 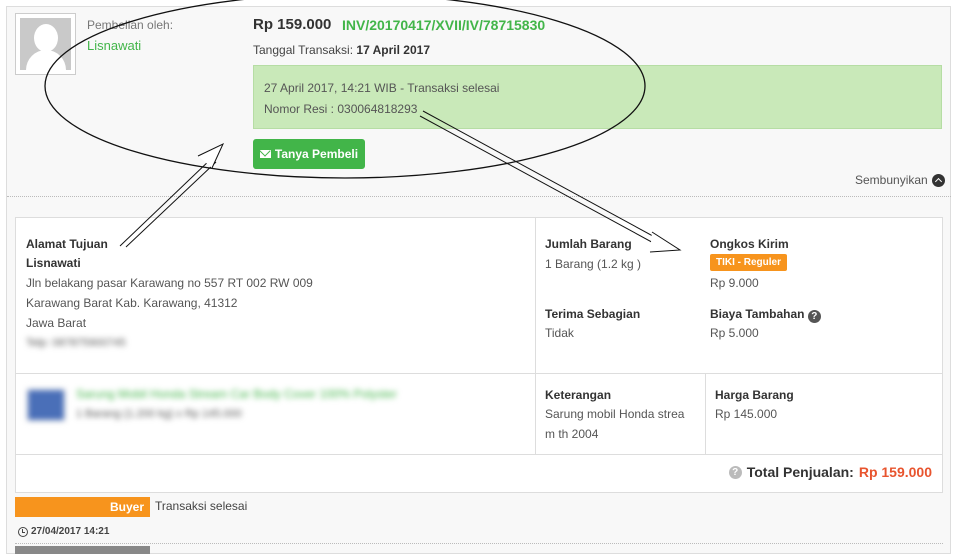 I want to click on hide-toggle: Sembunyikan, so click(x=900, y=180).